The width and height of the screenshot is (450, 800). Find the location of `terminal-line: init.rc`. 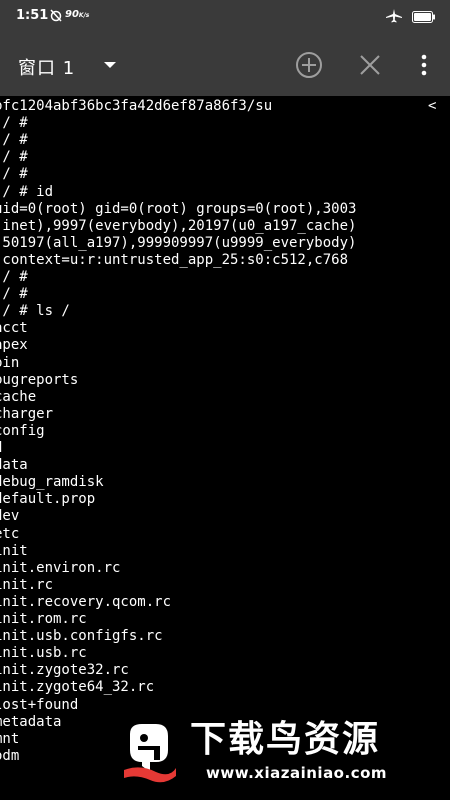

terminal-line: init.rc is located at coordinates (27, 584).